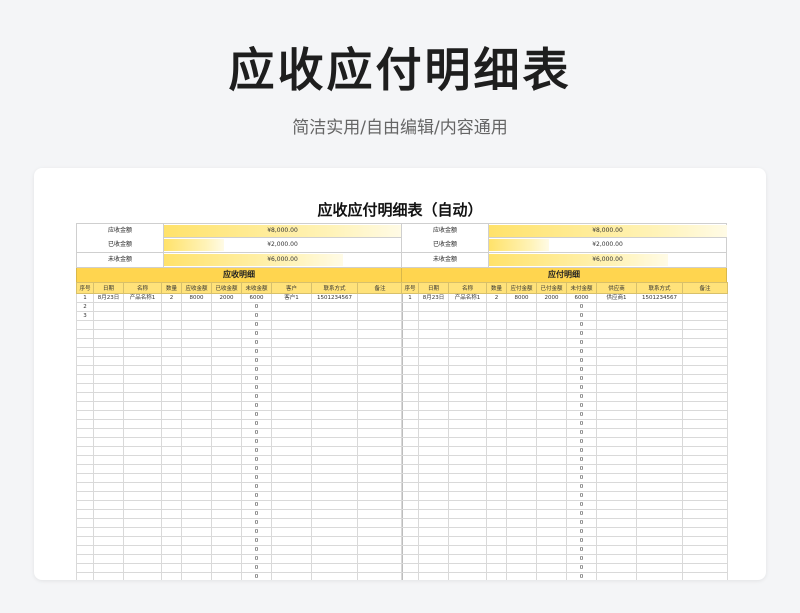 This screenshot has width=800, height=613. I want to click on table-cell: 供应商1, so click(616, 298).